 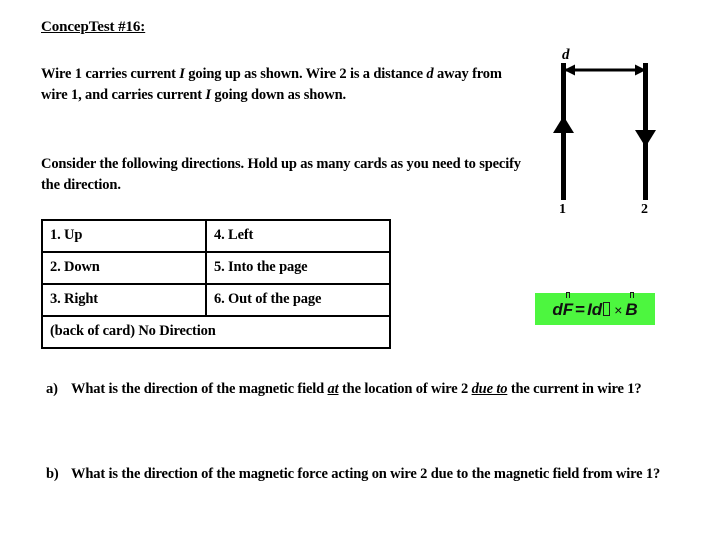 What do you see at coordinates (52, 474) in the screenshot?
I see `question-b-marker: b)` at bounding box center [52, 474].